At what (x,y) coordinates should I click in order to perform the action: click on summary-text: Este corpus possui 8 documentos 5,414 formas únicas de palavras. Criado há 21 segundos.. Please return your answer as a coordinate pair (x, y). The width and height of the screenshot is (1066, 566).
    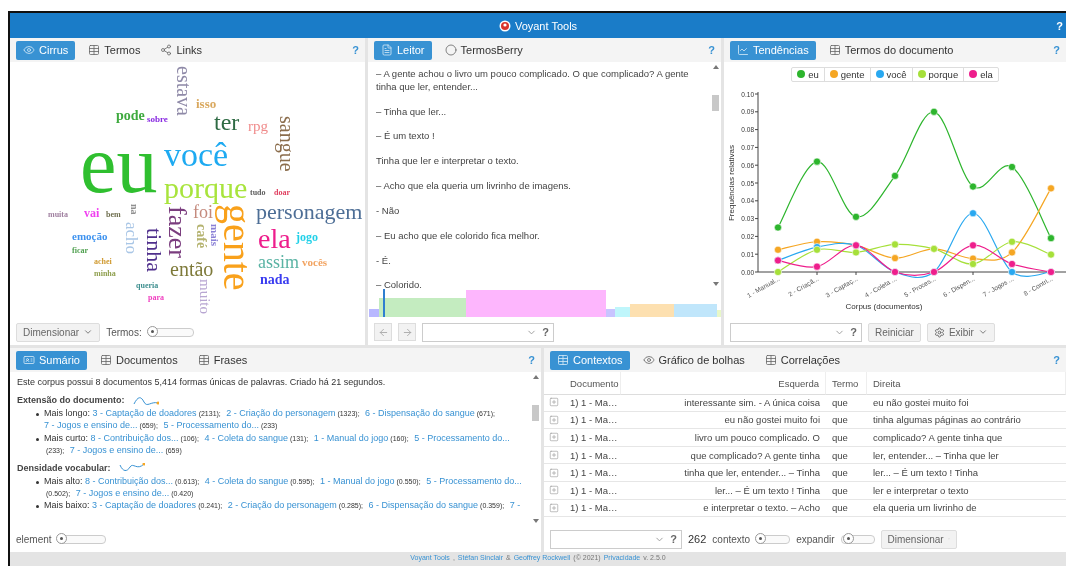
    Looking at the image, I should click on (202, 382).